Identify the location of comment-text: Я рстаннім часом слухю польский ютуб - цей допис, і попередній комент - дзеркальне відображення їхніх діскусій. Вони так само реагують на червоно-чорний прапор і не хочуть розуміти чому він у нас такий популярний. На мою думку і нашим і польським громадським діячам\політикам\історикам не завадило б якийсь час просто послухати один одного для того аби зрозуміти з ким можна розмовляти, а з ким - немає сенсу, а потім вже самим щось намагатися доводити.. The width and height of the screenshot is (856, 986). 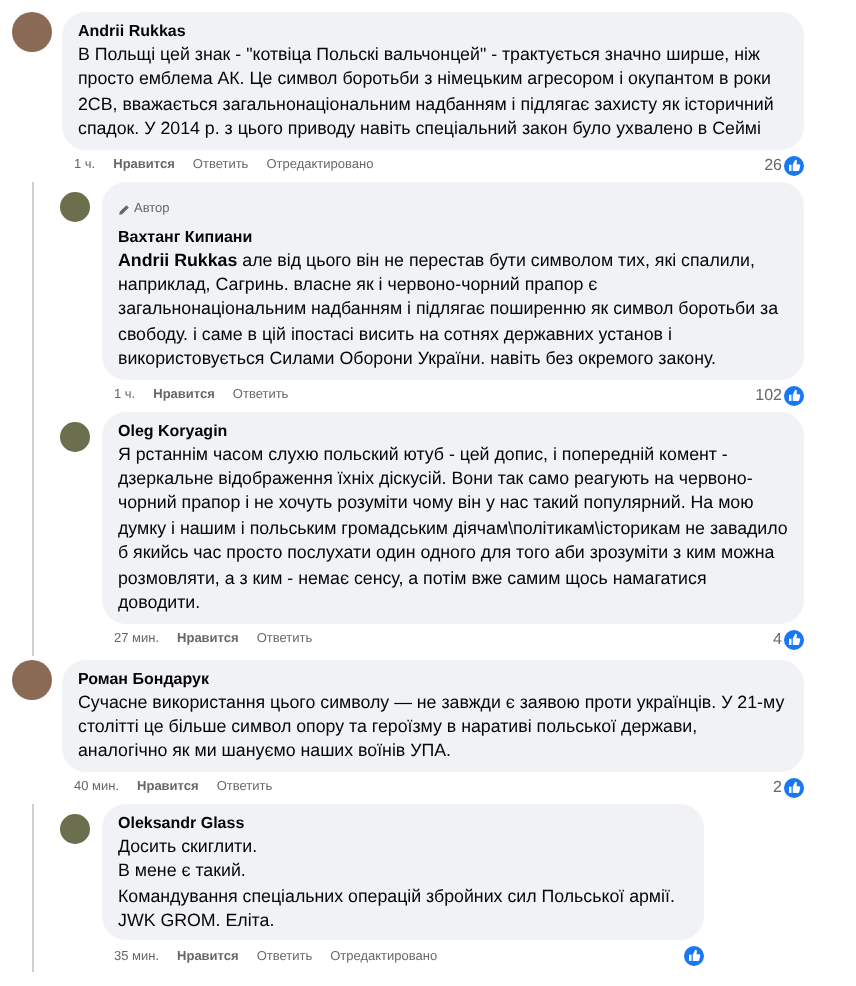
(453, 528).